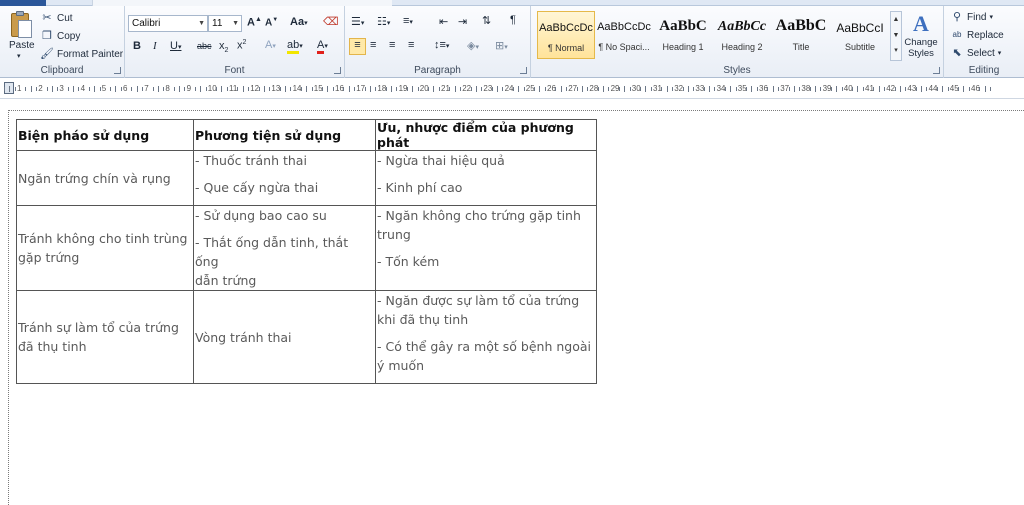  I want to click on text-effects-icon: A▾, so click(270, 45).